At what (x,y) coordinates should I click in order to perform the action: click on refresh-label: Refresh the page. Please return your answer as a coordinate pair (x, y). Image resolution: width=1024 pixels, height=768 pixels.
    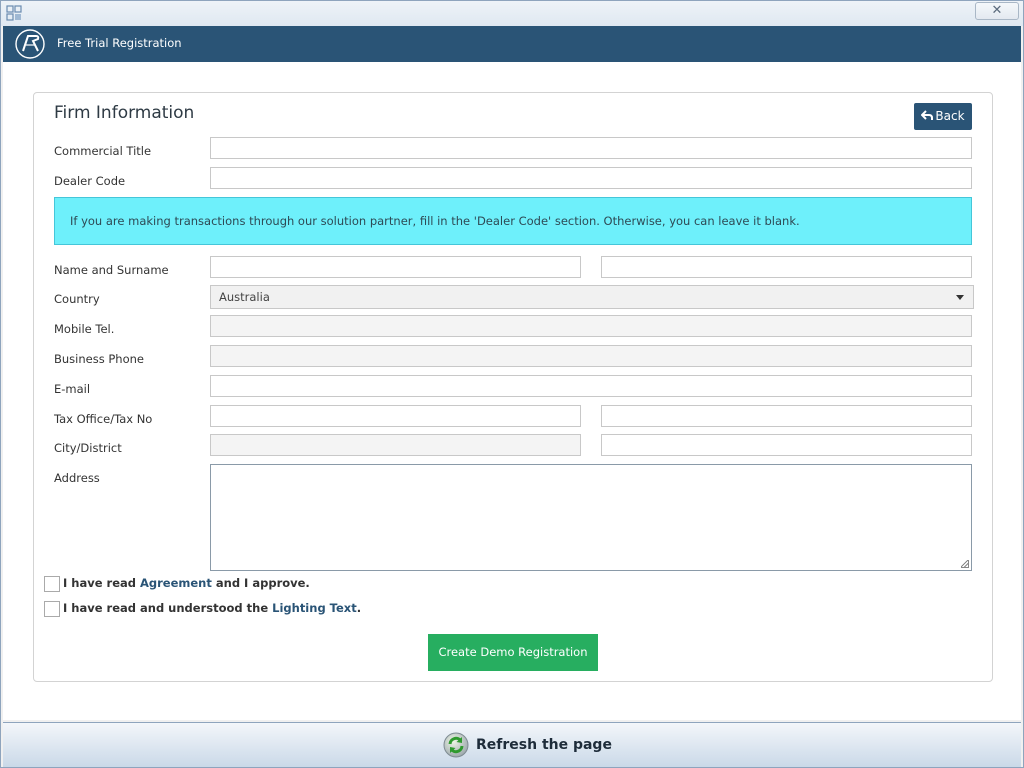
    Looking at the image, I should click on (544, 745).